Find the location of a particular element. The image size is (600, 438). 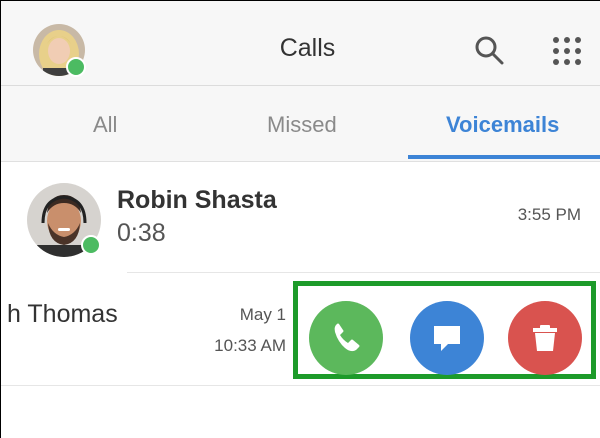

tab-all: All is located at coordinates (105, 125).